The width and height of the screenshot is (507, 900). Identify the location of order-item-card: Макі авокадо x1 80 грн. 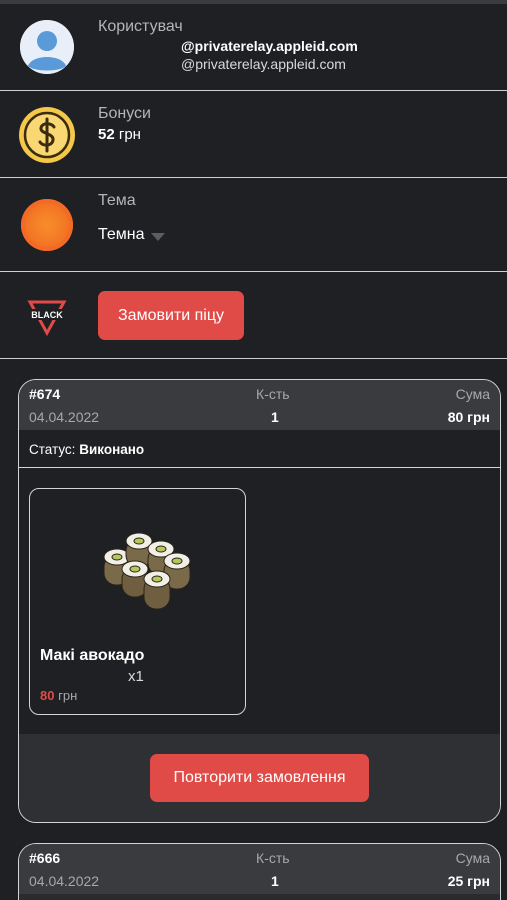
(137, 601).